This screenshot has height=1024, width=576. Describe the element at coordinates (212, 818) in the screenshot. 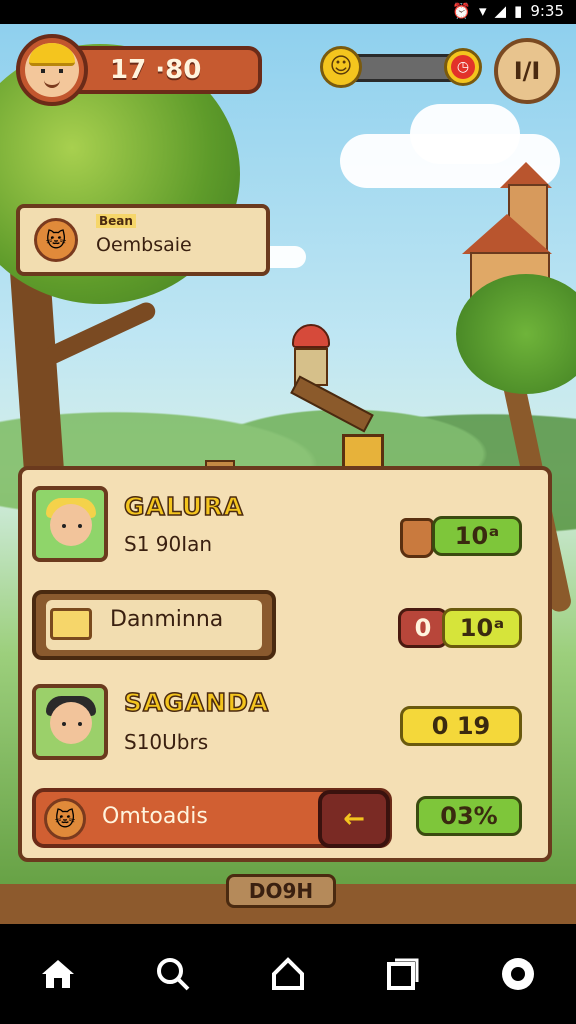

I see `omtoadis-bar: 🐱 Omtoadis ←` at that location.